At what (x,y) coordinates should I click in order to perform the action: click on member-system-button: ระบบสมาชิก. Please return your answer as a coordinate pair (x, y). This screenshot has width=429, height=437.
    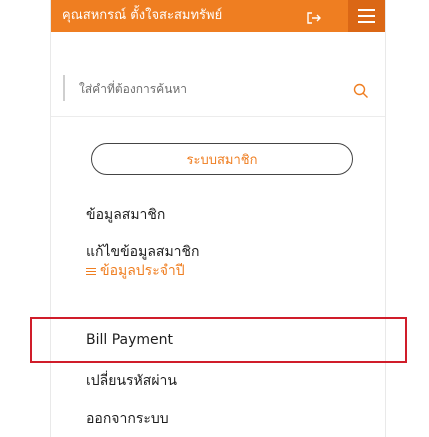
    Looking at the image, I should click on (222, 159).